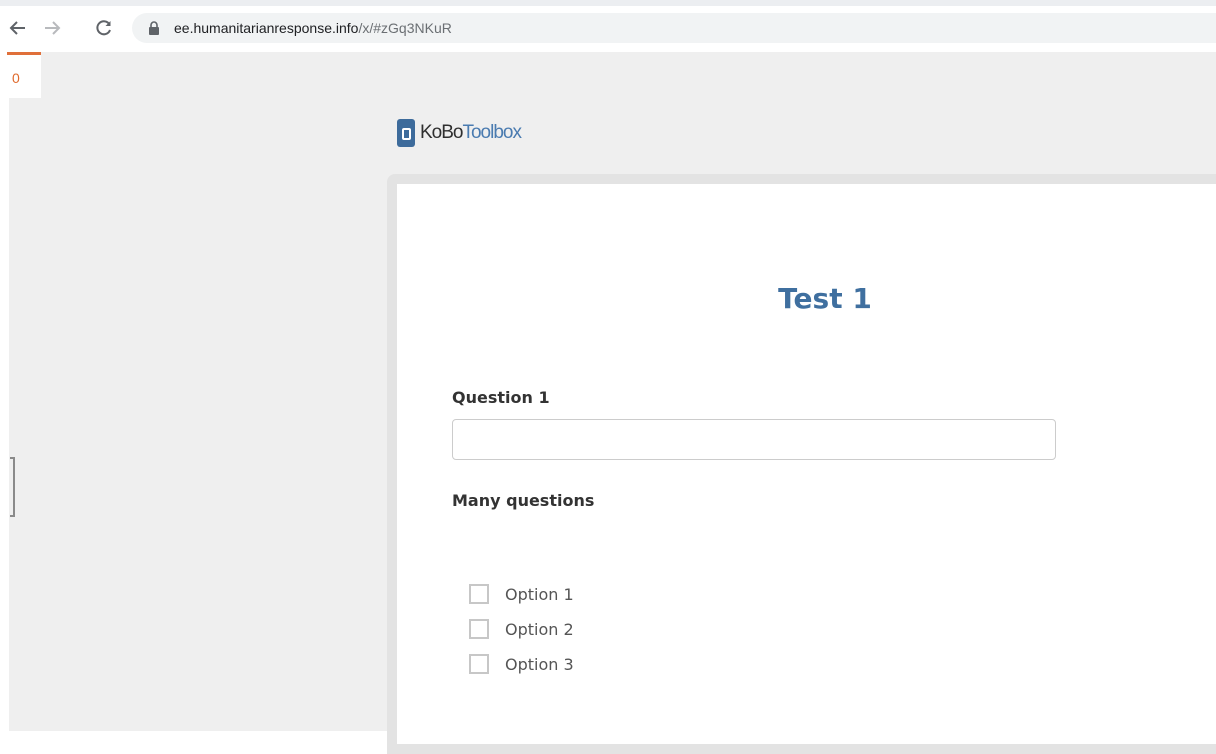  What do you see at coordinates (4, 391) in the screenshot?
I see `side-strip` at bounding box center [4, 391].